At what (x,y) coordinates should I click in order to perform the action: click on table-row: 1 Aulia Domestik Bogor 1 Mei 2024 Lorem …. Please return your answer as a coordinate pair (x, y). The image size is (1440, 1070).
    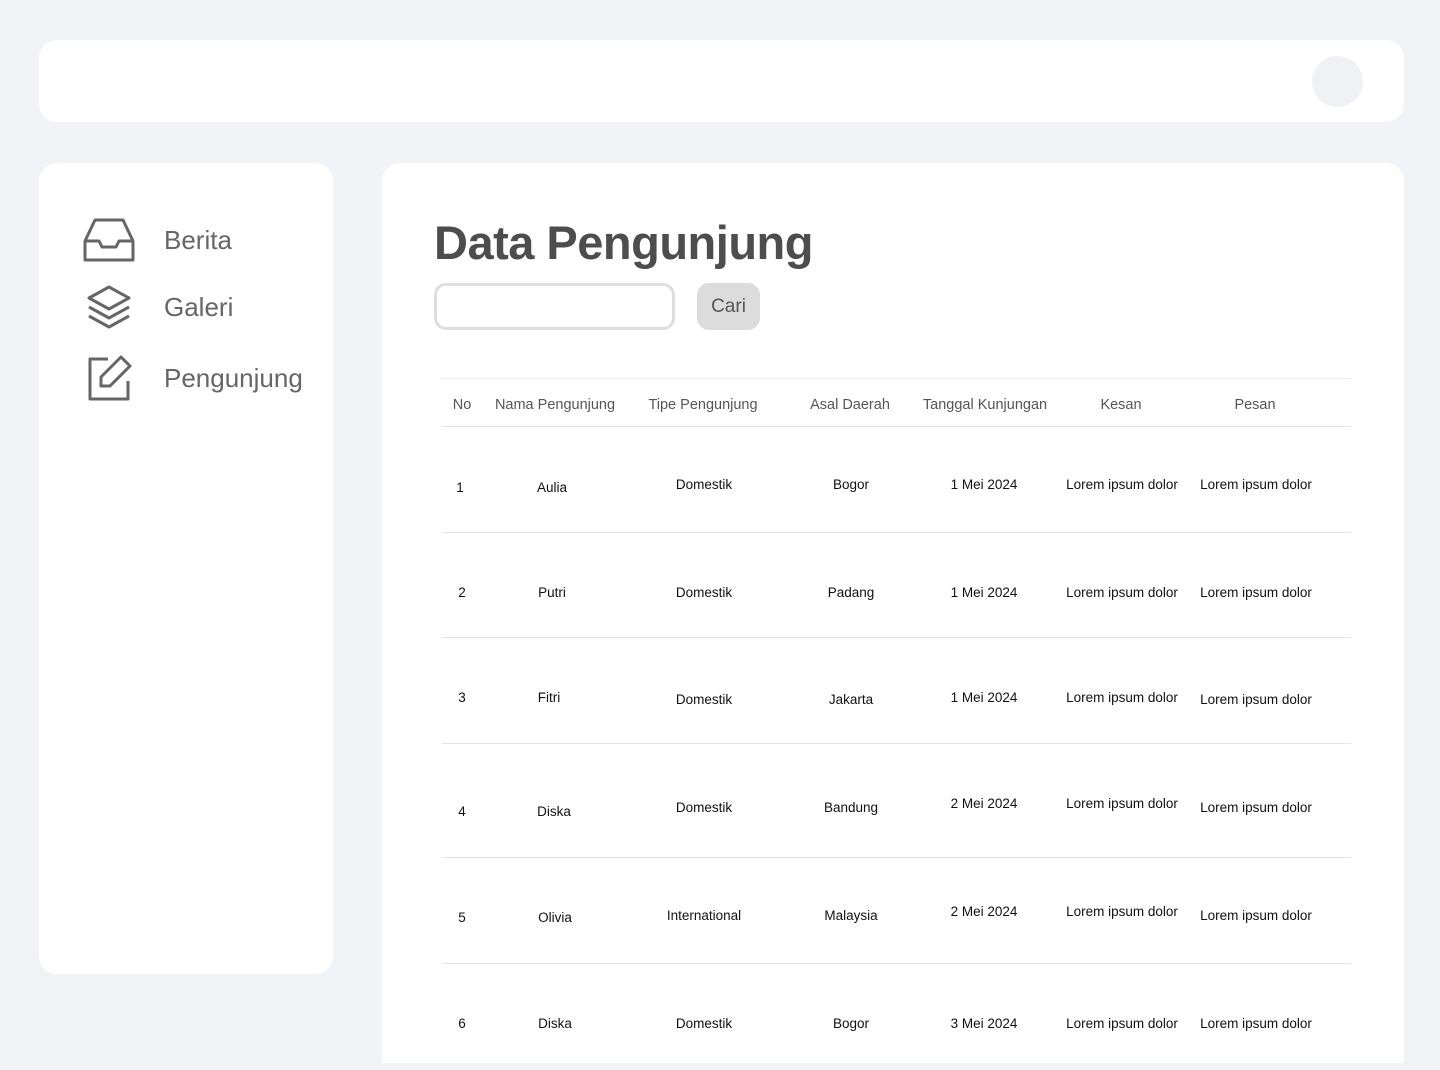
    Looking at the image, I should click on (896, 480).